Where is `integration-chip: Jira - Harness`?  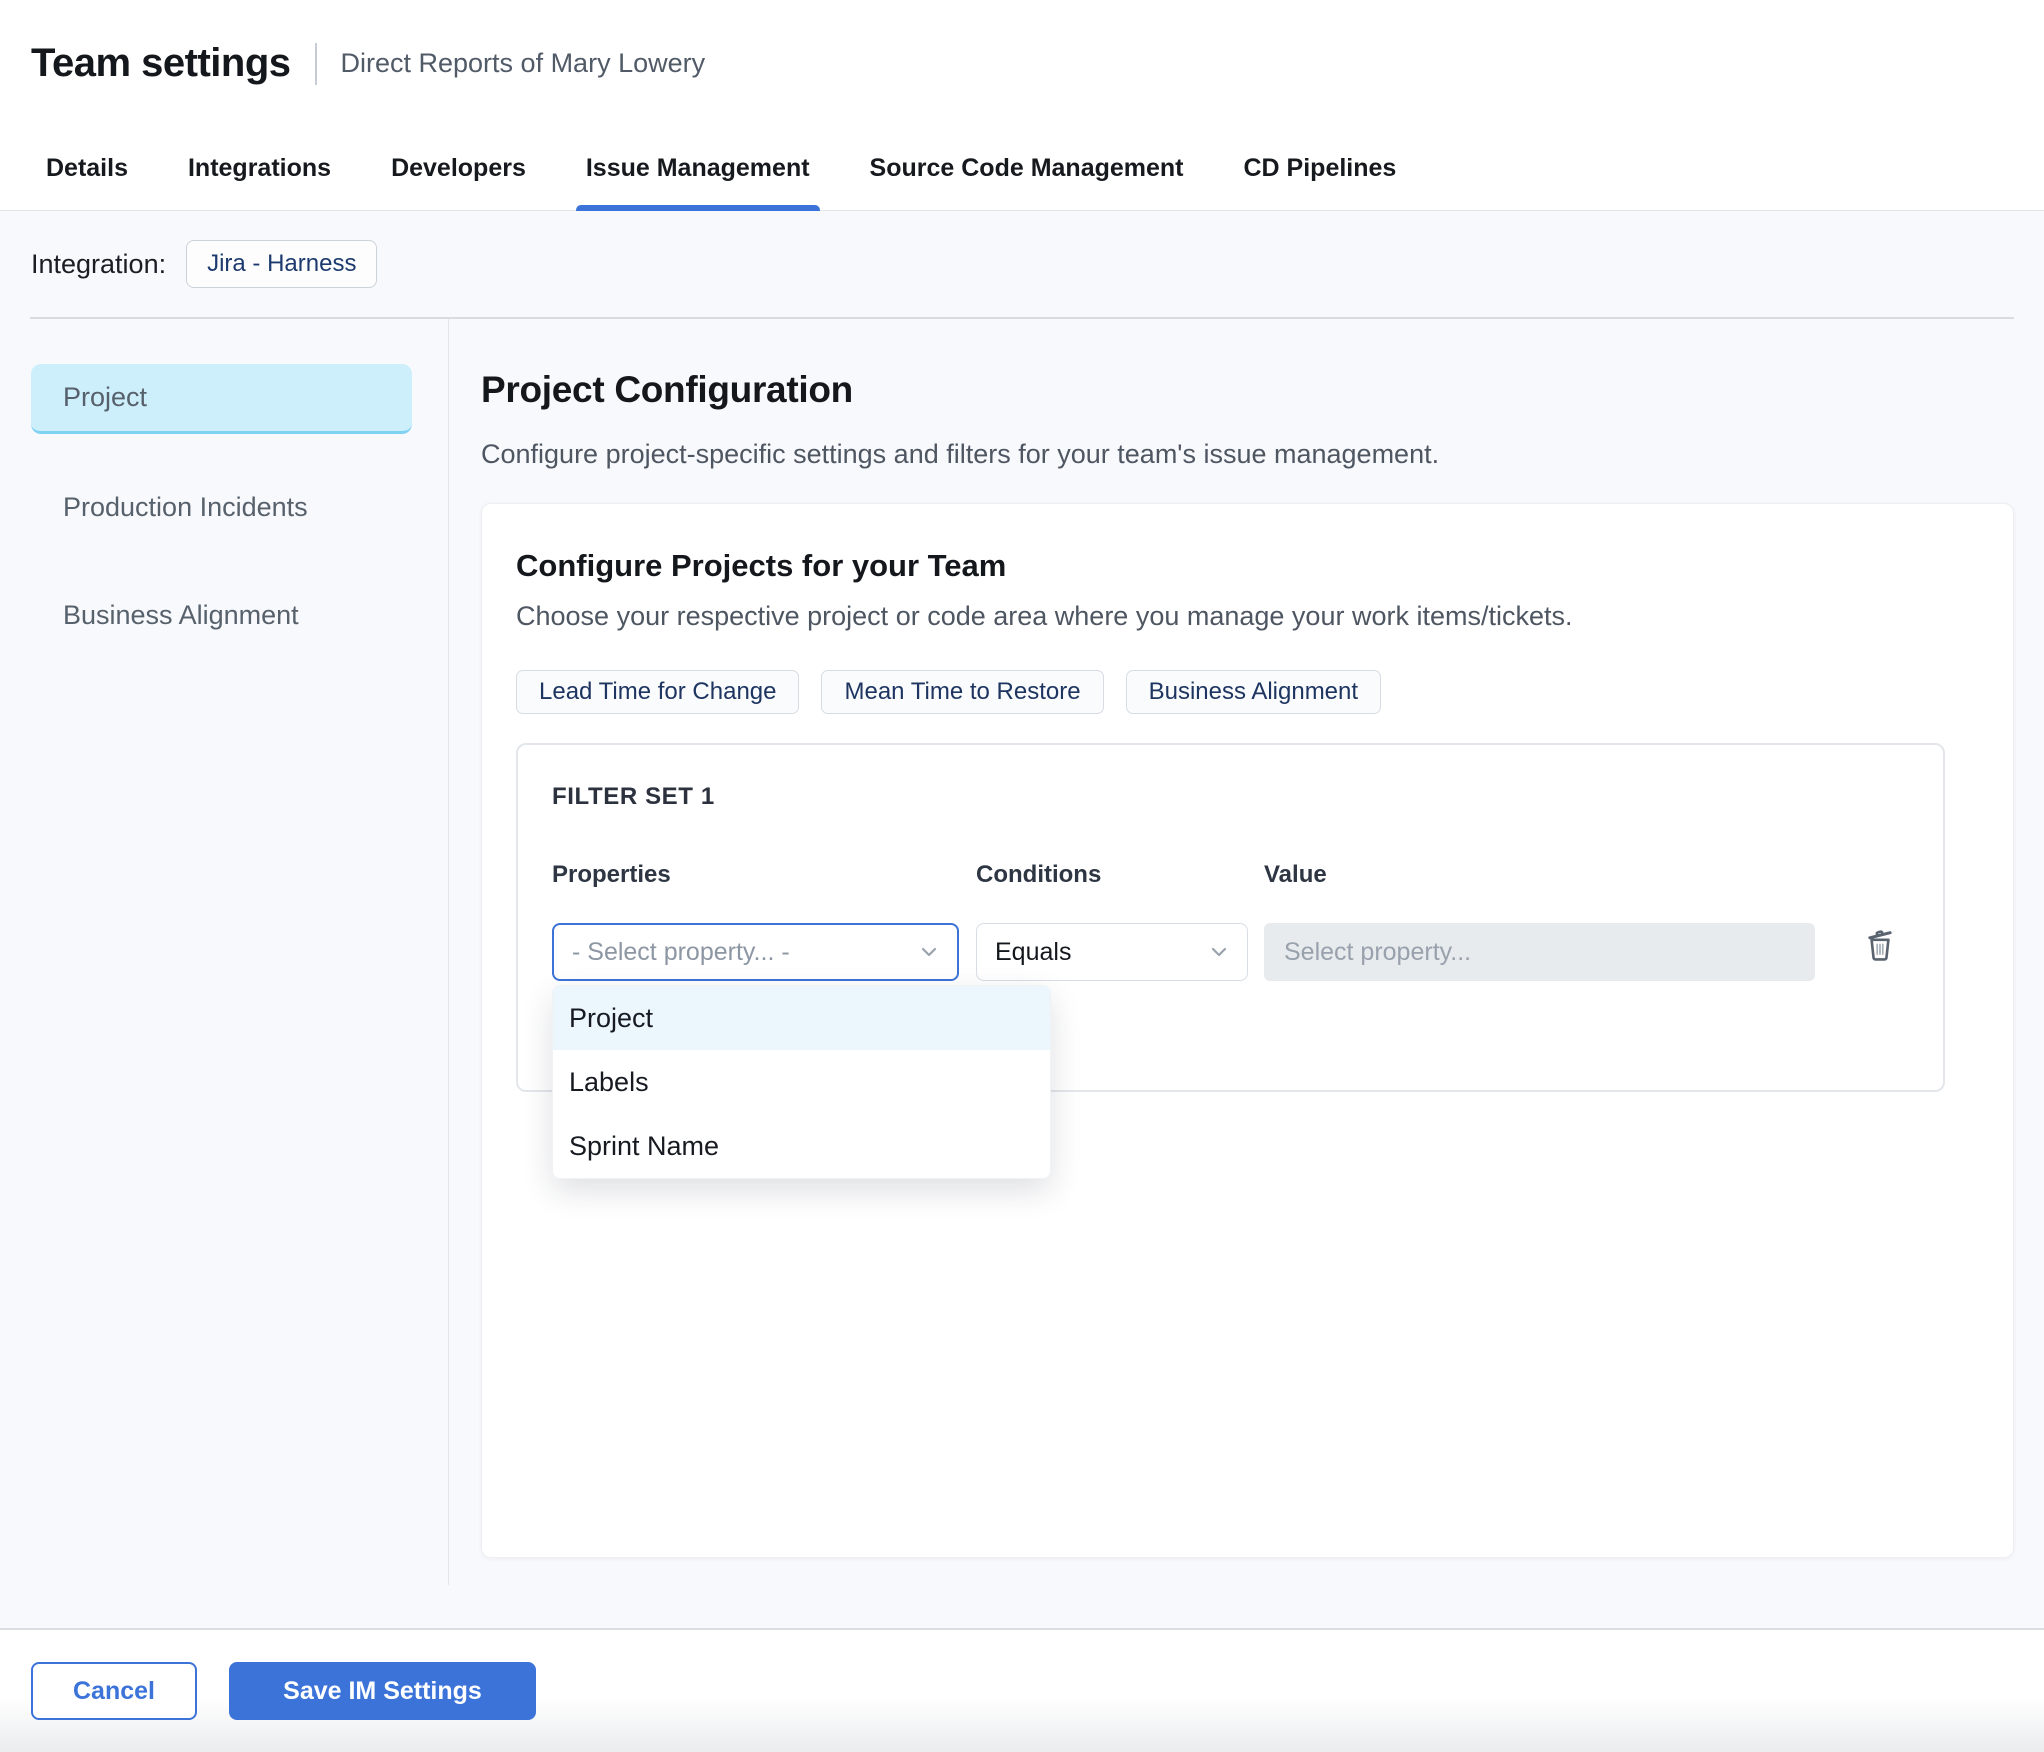
integration-chip: Jira - Harness is located at coordinates (282, 264).